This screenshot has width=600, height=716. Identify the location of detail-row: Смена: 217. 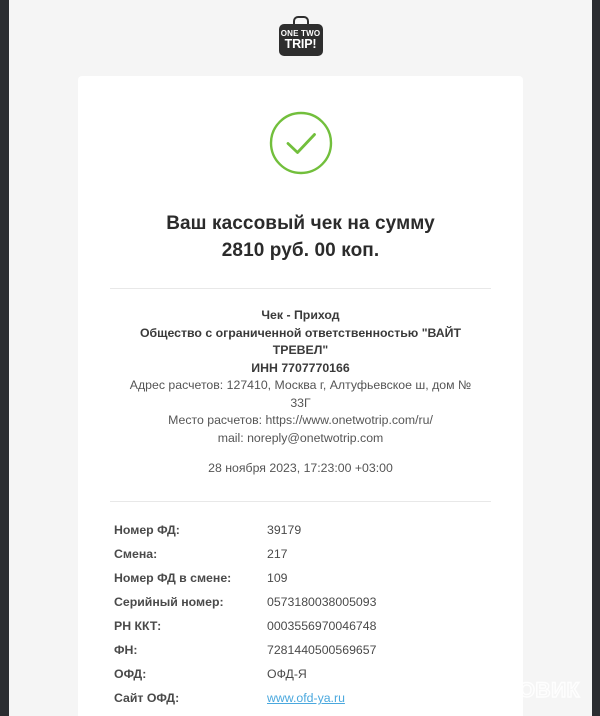
(300, 558).